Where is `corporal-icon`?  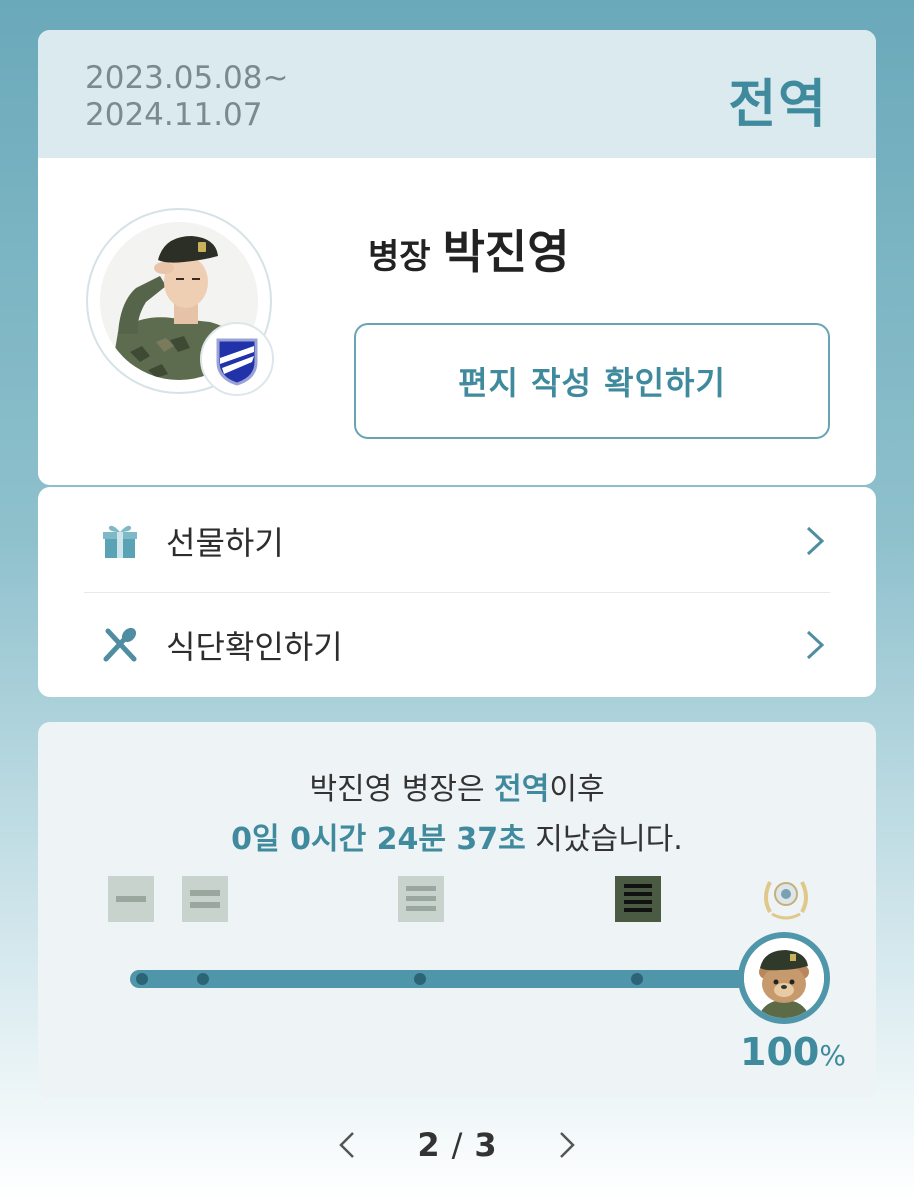
corporal-icon is located at coordinates (421, 899).